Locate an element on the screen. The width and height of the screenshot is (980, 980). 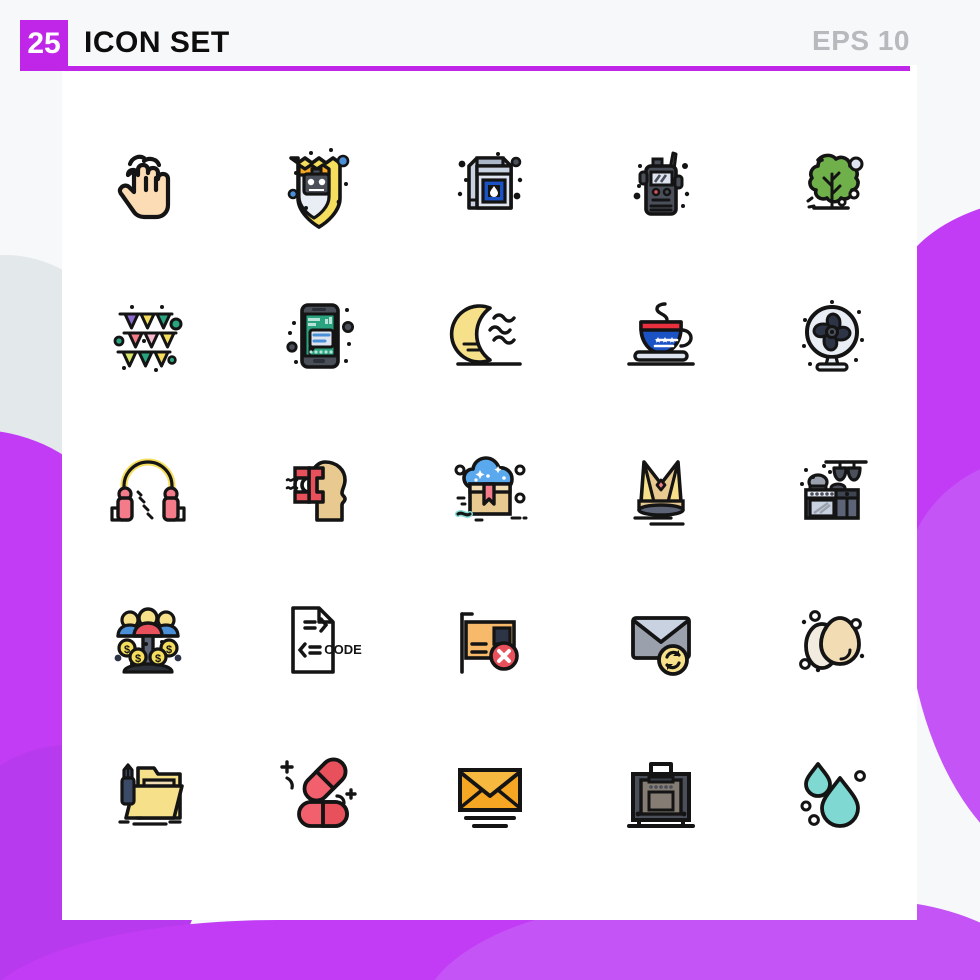
mail-delete-icon is located at coordinates (489, 643).